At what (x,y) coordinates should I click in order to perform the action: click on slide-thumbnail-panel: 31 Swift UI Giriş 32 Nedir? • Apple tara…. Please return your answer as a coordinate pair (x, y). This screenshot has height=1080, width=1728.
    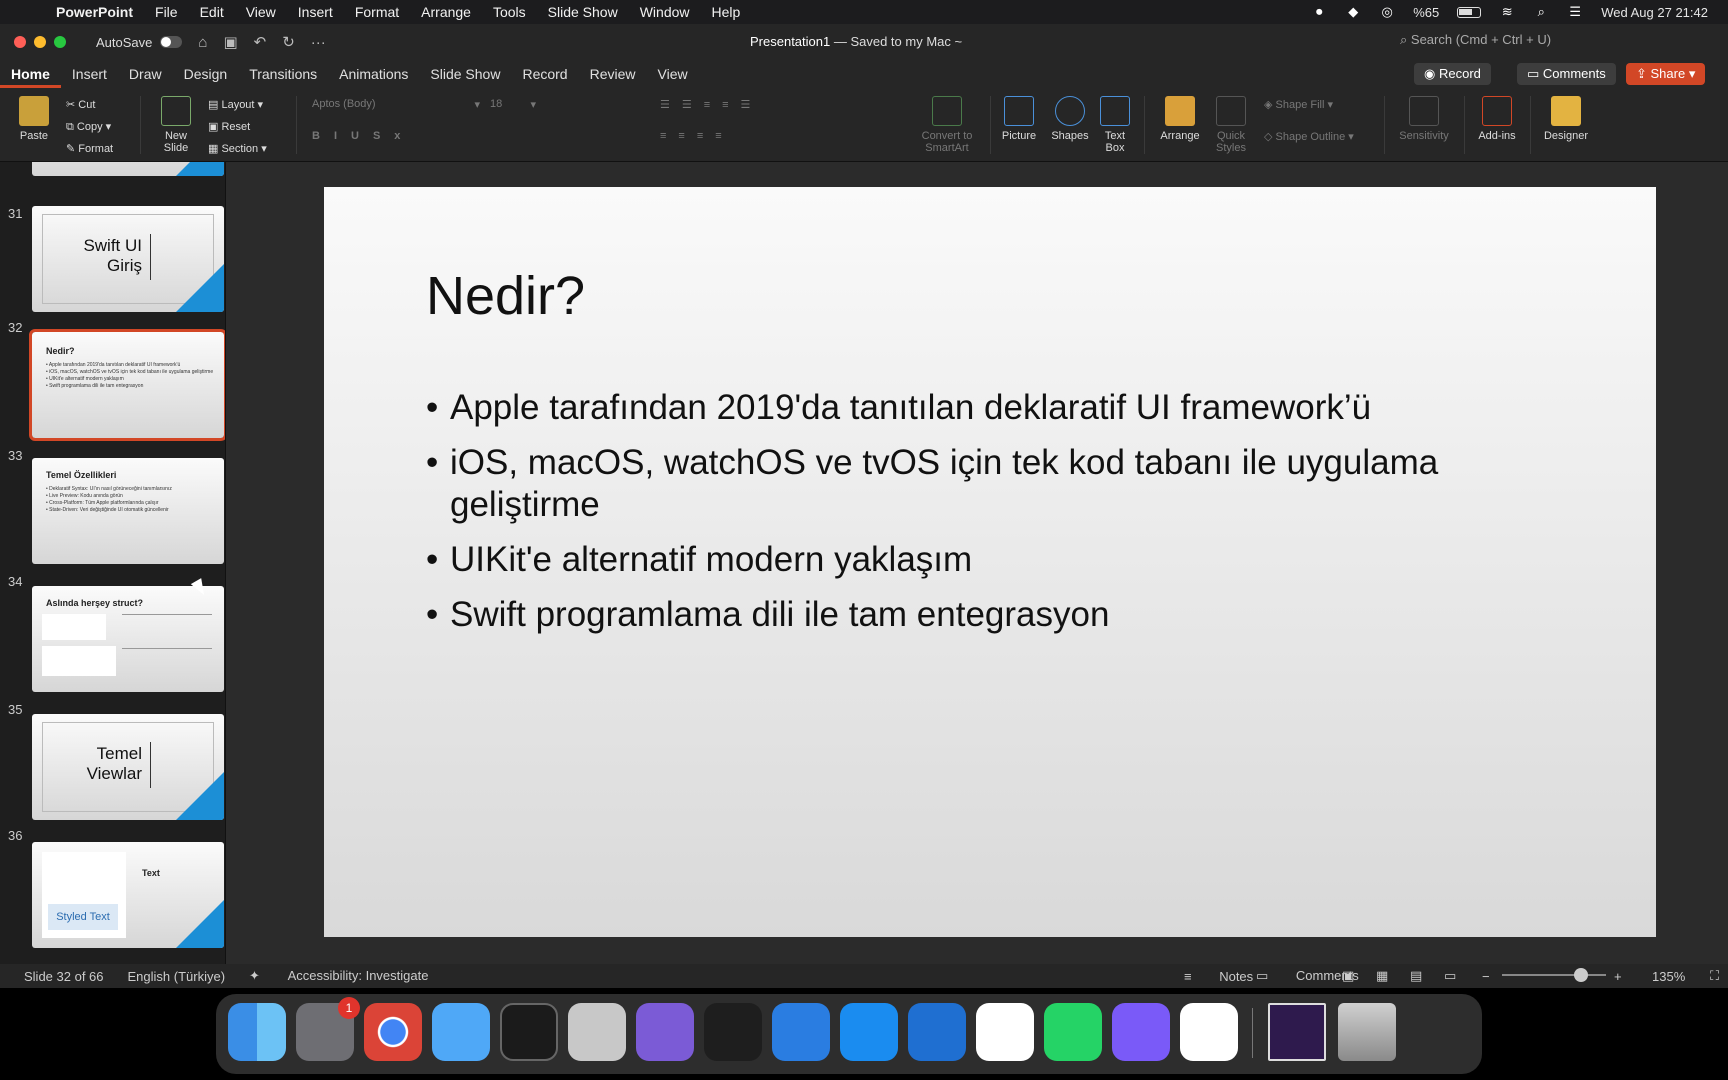
    Looking at the image, I should click on (113, 563).